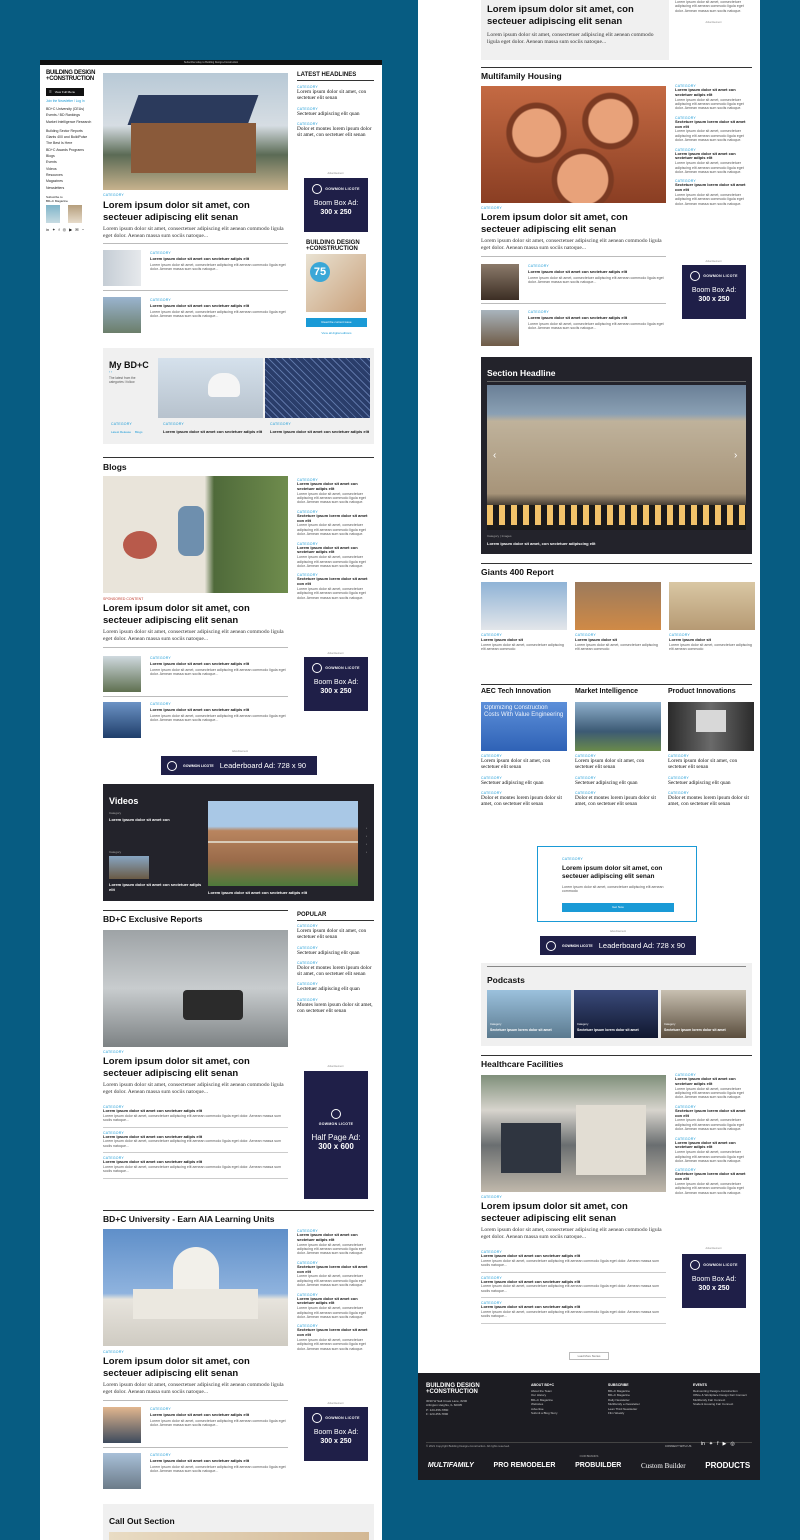  I want to click on blog-hero-image, so click(195, 534).